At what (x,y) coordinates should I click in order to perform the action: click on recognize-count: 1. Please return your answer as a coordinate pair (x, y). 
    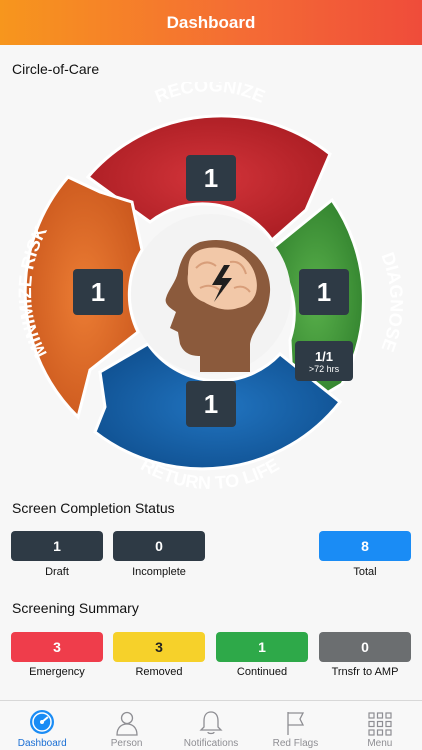
    Looking at the image, I should click on (211, 178).